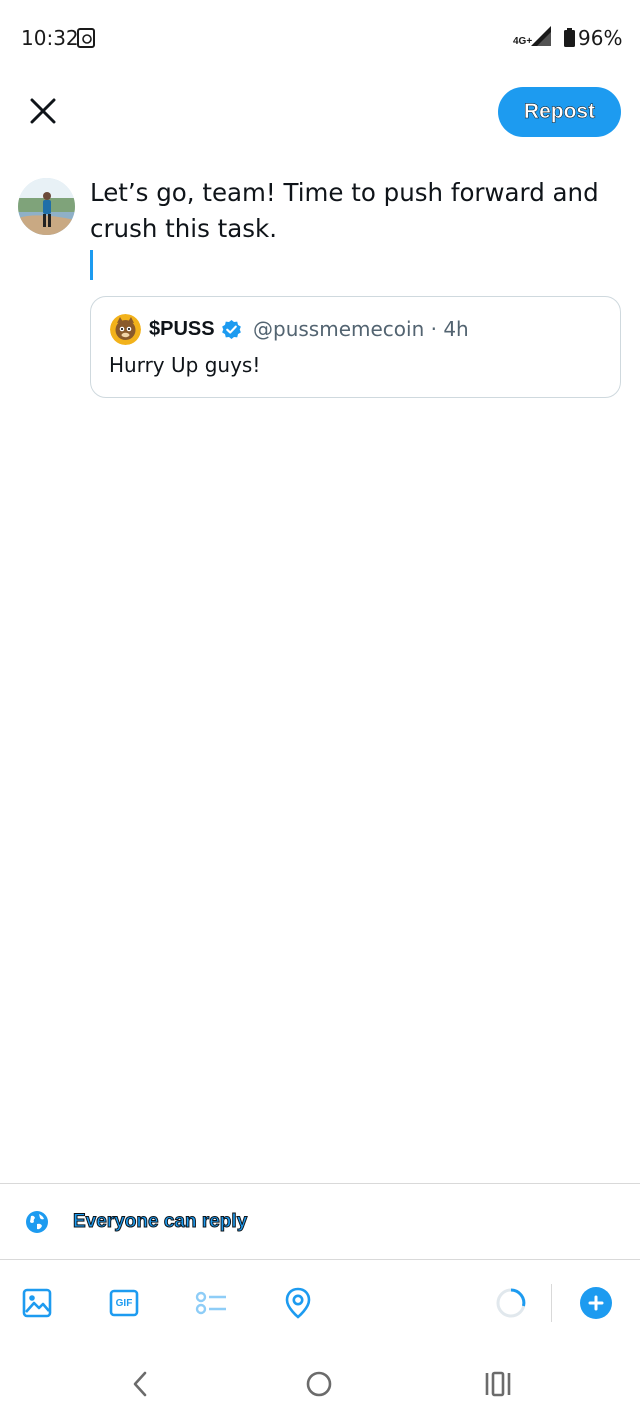  I want to click on close-button, so click(43, 111).